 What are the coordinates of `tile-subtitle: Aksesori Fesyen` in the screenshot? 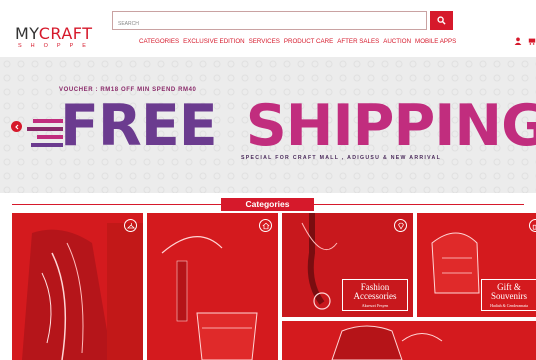 It's located at (375, 305).